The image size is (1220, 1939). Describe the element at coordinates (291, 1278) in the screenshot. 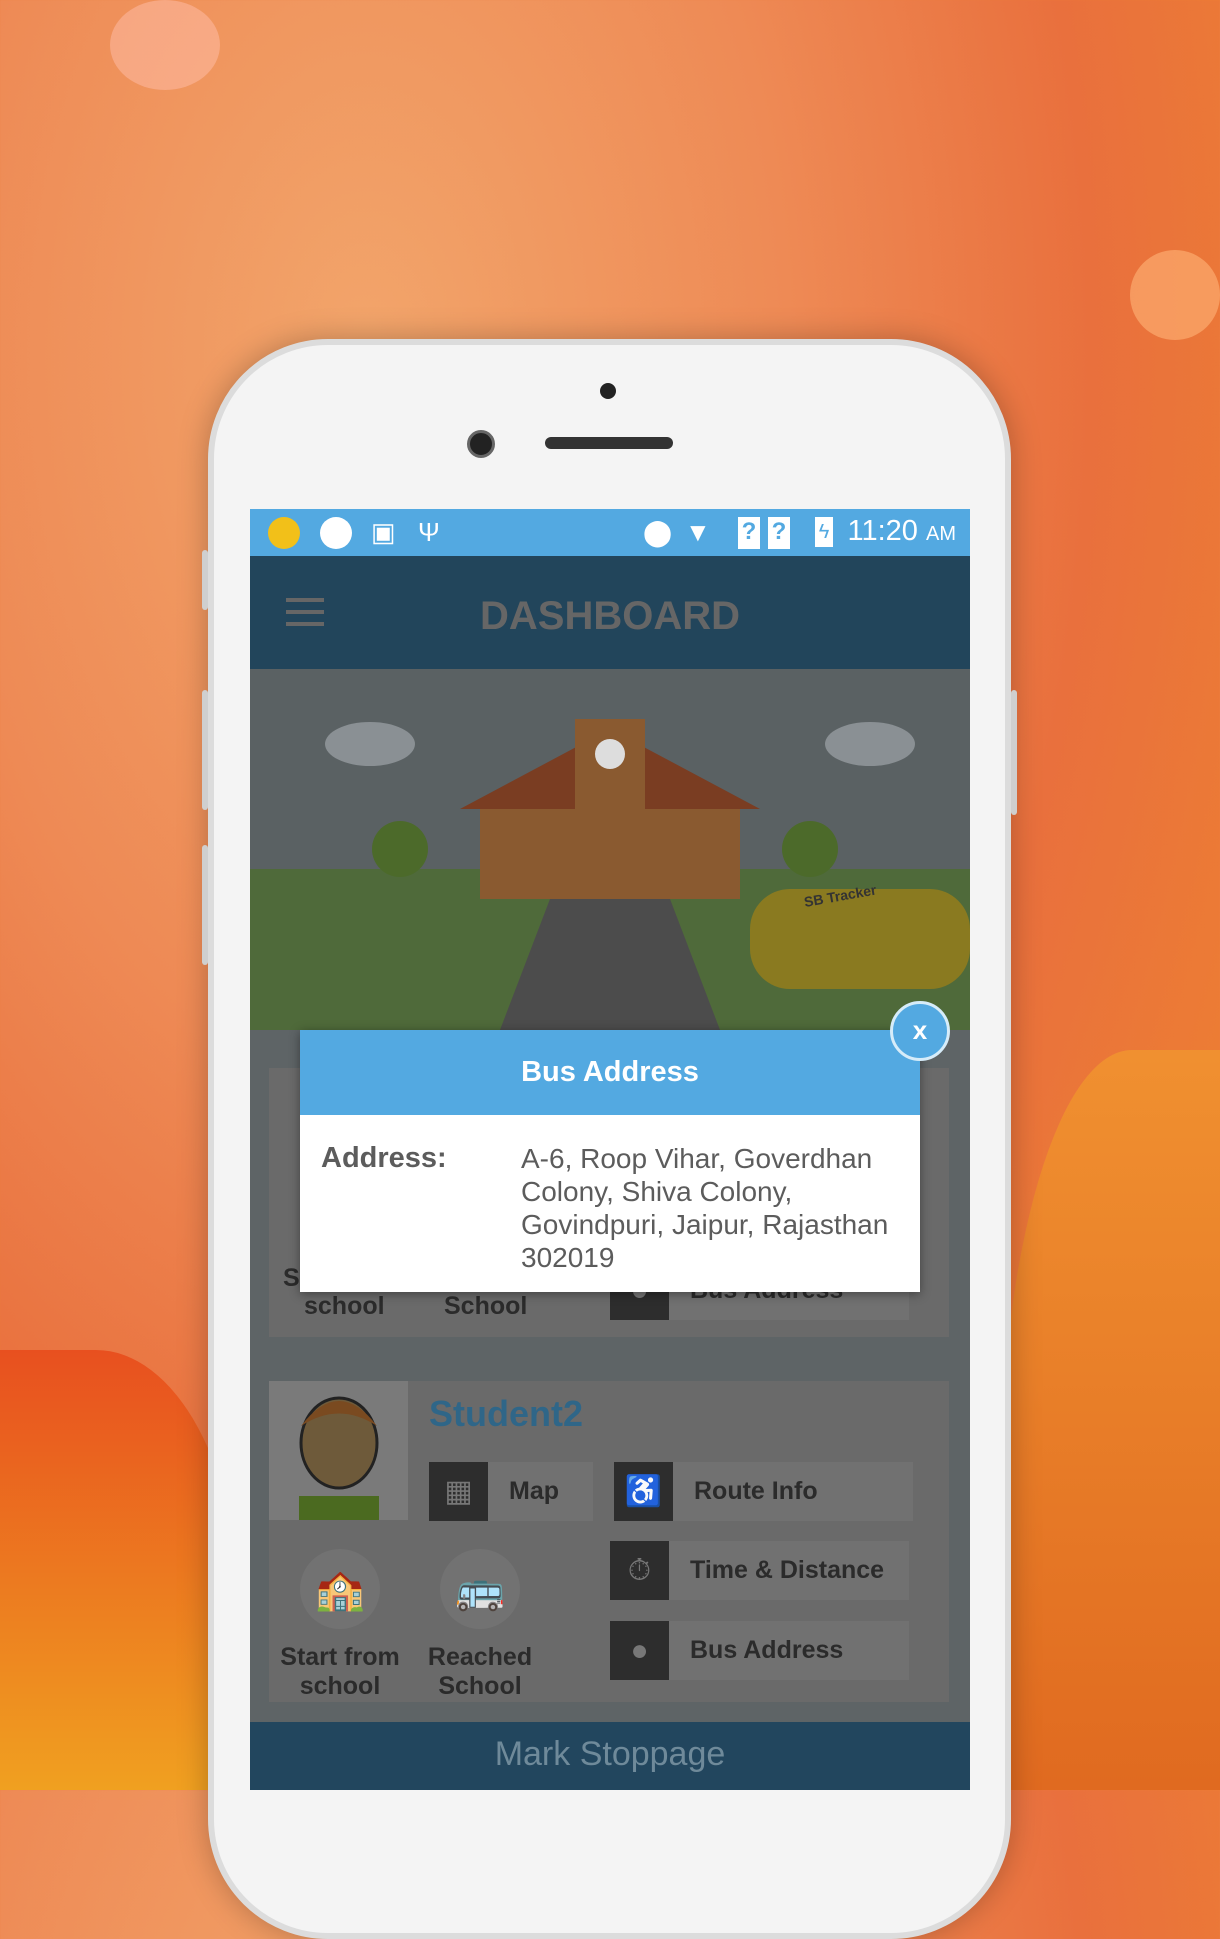

I see `student1-partial-letter: S` at that location.